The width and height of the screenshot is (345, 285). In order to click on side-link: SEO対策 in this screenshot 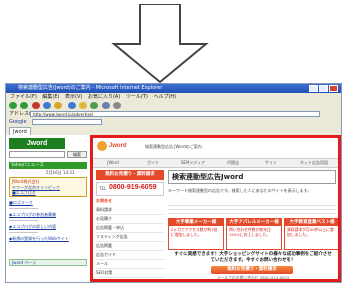, I will do `click(130, 273)`.